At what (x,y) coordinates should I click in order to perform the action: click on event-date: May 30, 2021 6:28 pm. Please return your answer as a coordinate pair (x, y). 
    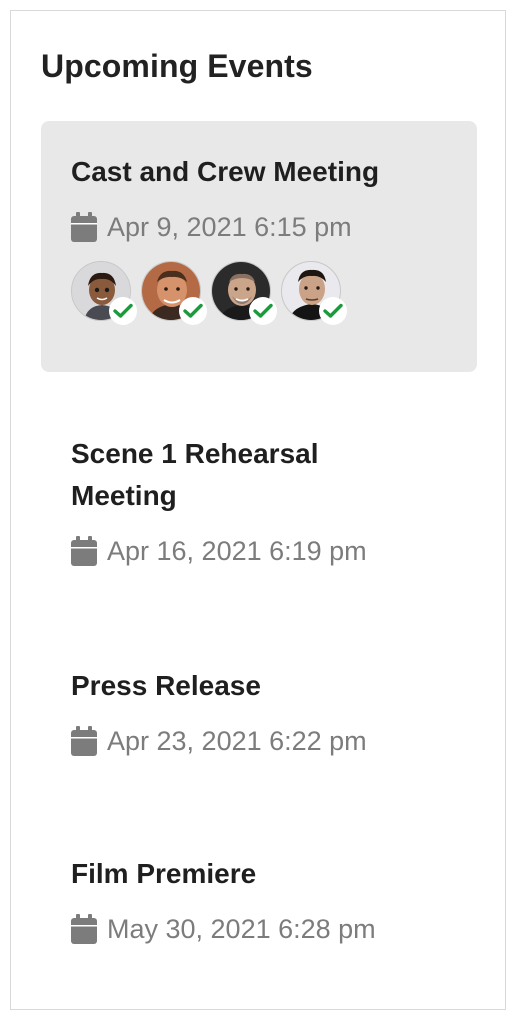
    Looking at the image, I should click on (259, 929).